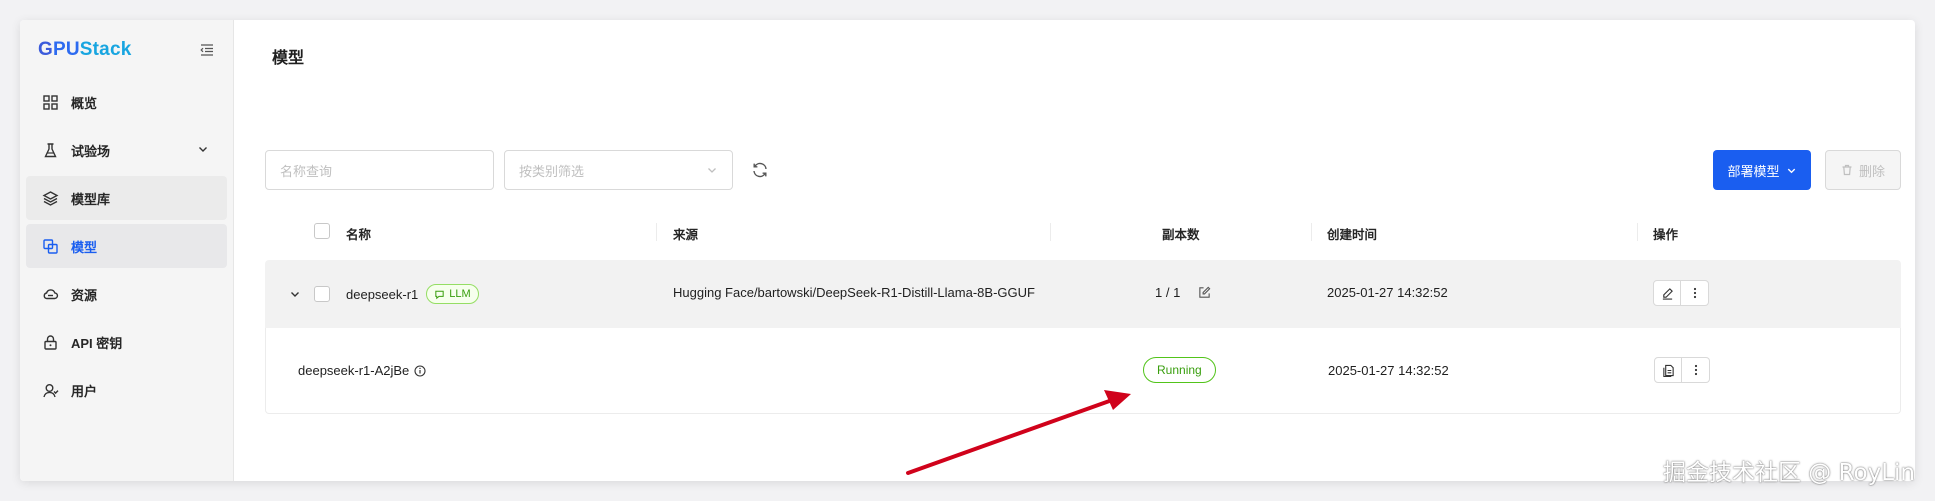 Image resolution: width=1935 pixels, height=501 pixels. What do you see at coordinates (84, 391) in the screenshot?
I see `sidebar-item-label: 用户` at bounding box center [84, 391].